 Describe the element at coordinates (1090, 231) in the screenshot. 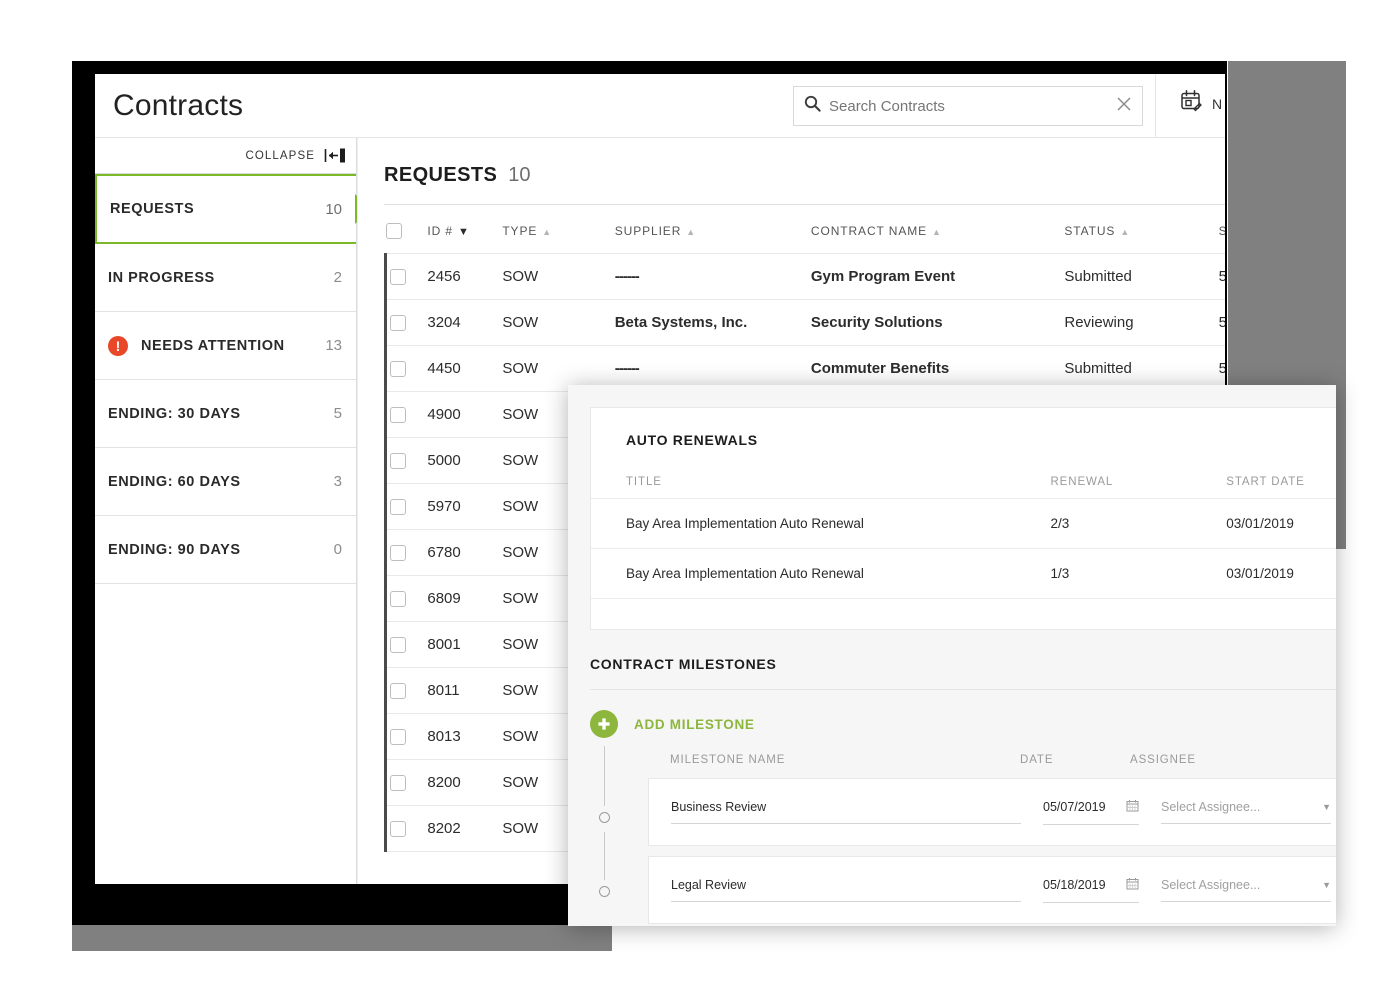

I see `column-header-label: STATUS` at that location.